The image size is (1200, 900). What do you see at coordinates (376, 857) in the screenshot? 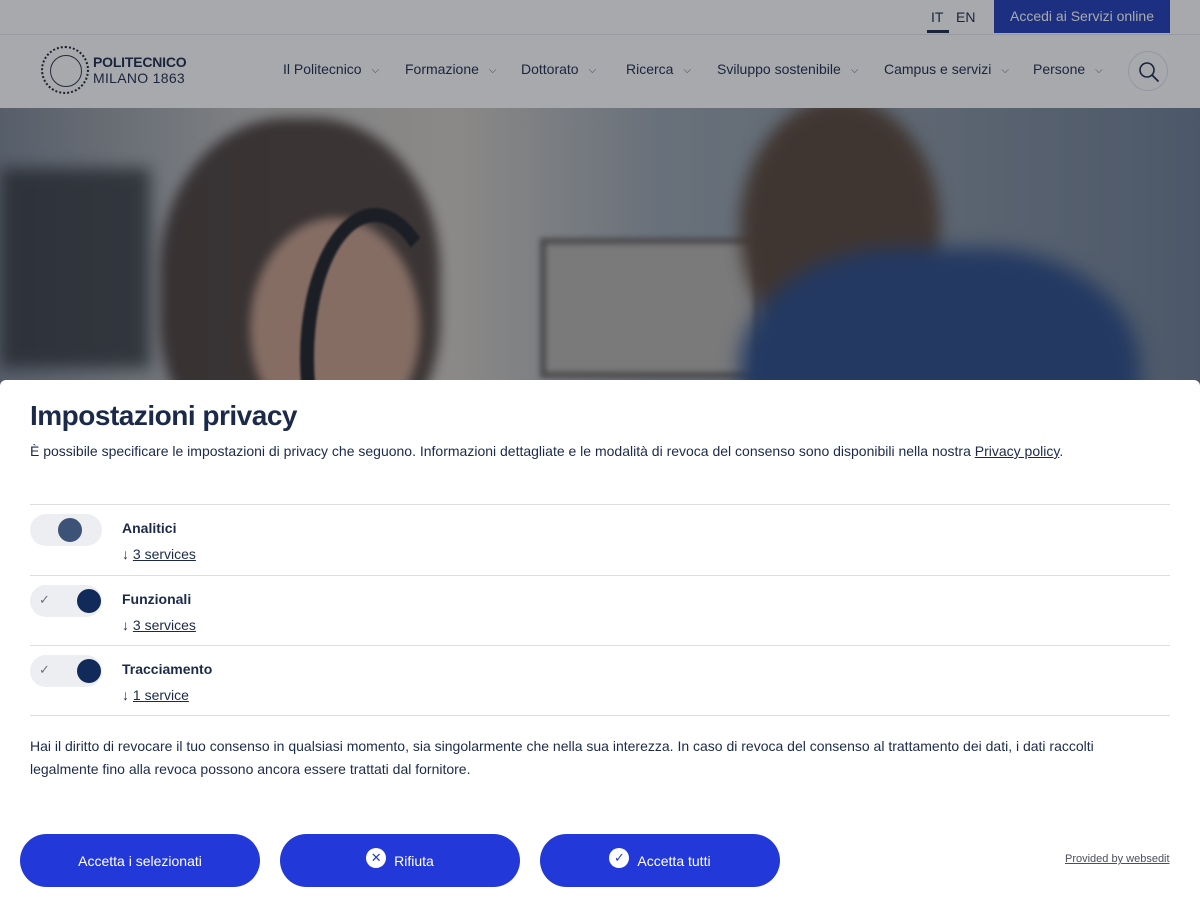
I see `close-circle-icon: ✕` at bounding box center [376, 857].